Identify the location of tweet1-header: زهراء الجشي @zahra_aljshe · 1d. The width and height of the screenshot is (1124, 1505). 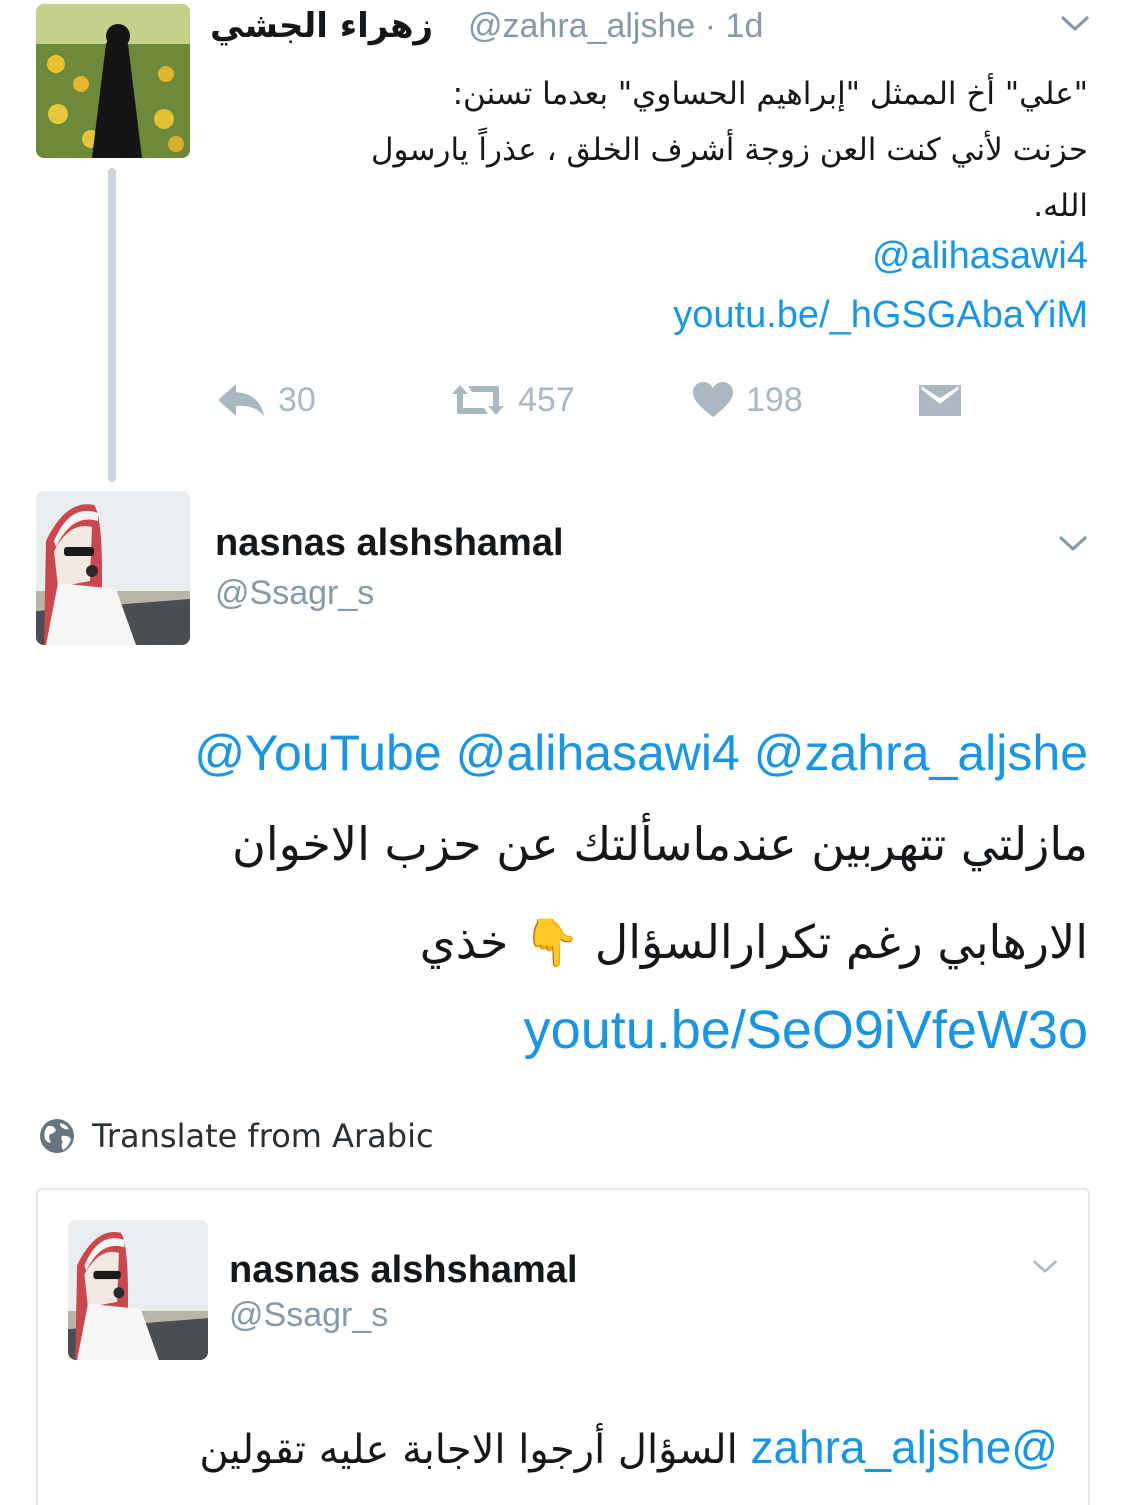
(500, 26).